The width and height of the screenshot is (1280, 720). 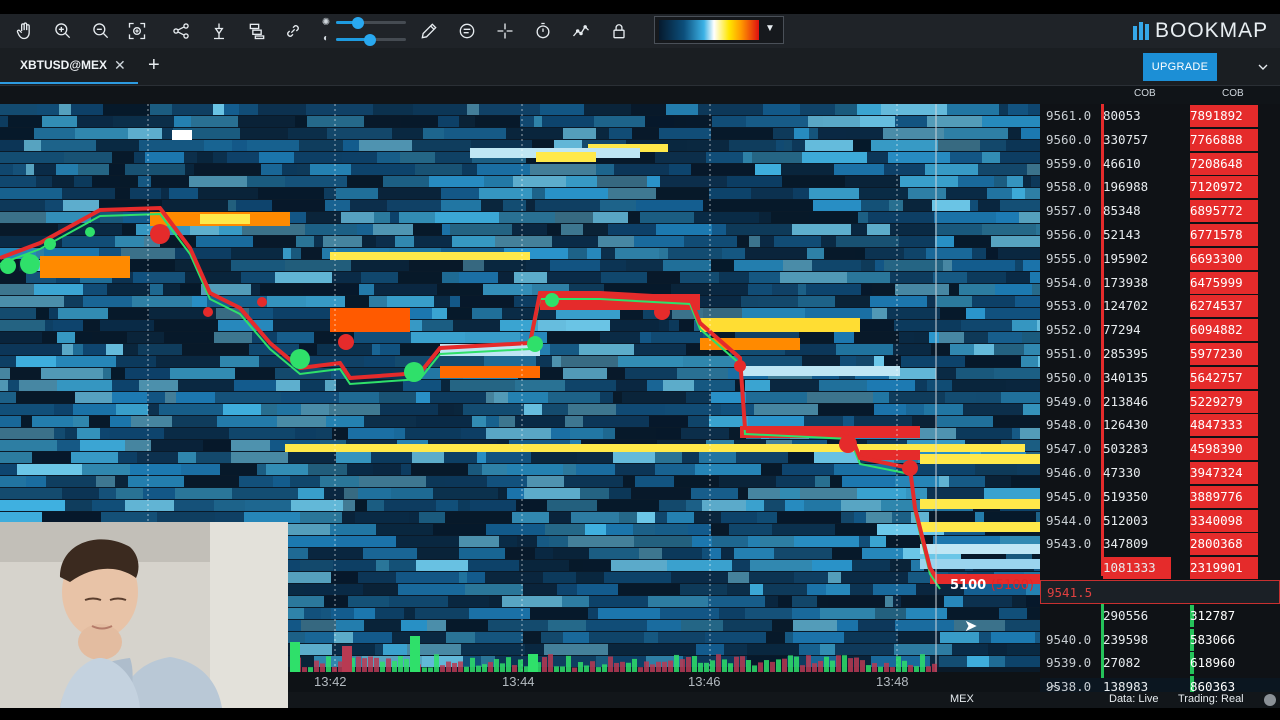 I want to click on chart-line-icon, so click(x=581, y=31).